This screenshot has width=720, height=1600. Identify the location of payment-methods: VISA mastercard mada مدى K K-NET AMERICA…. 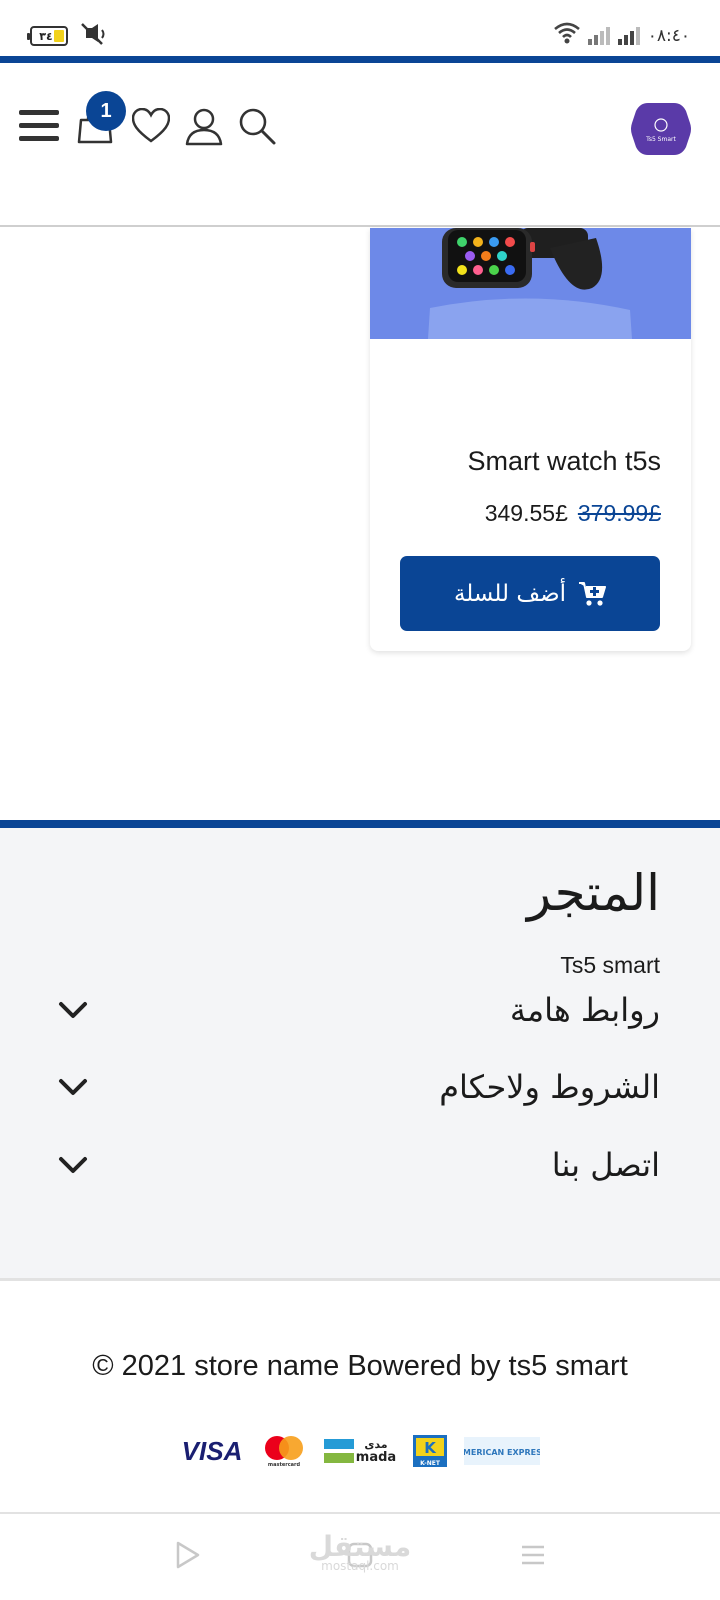
(360, 1451).